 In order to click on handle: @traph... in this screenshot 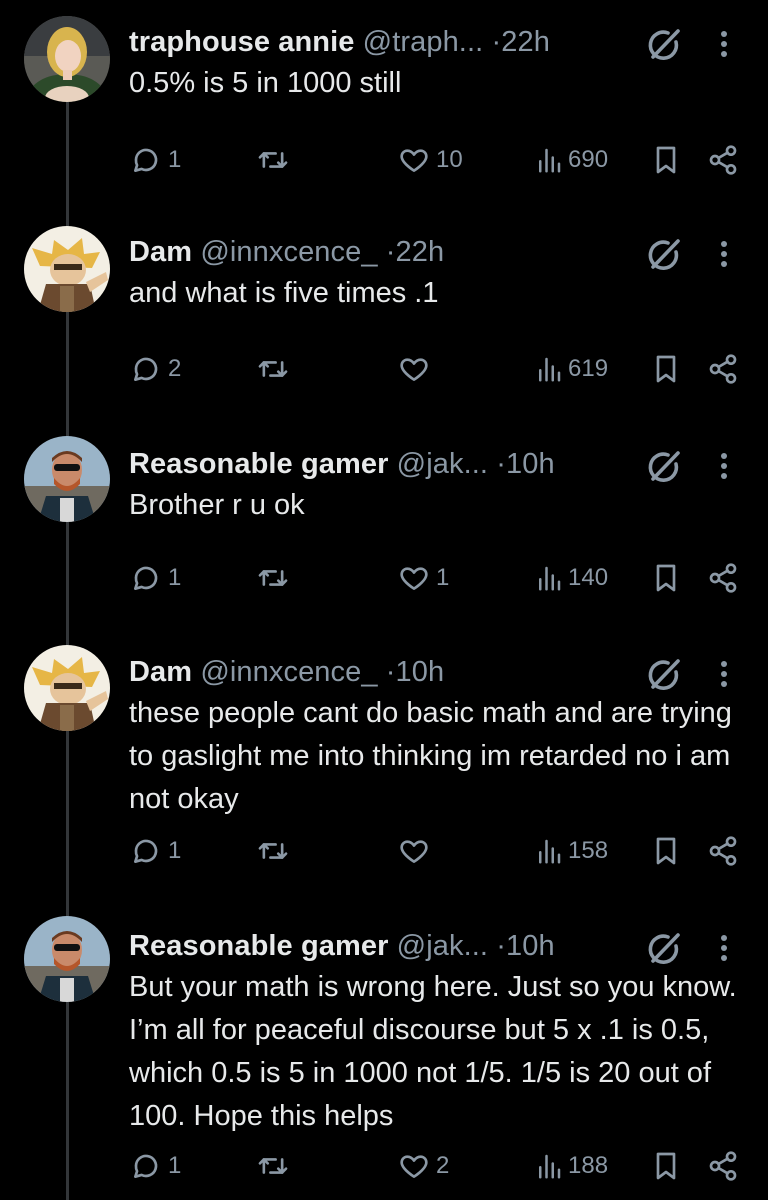, I will do `click(423, 42)`.